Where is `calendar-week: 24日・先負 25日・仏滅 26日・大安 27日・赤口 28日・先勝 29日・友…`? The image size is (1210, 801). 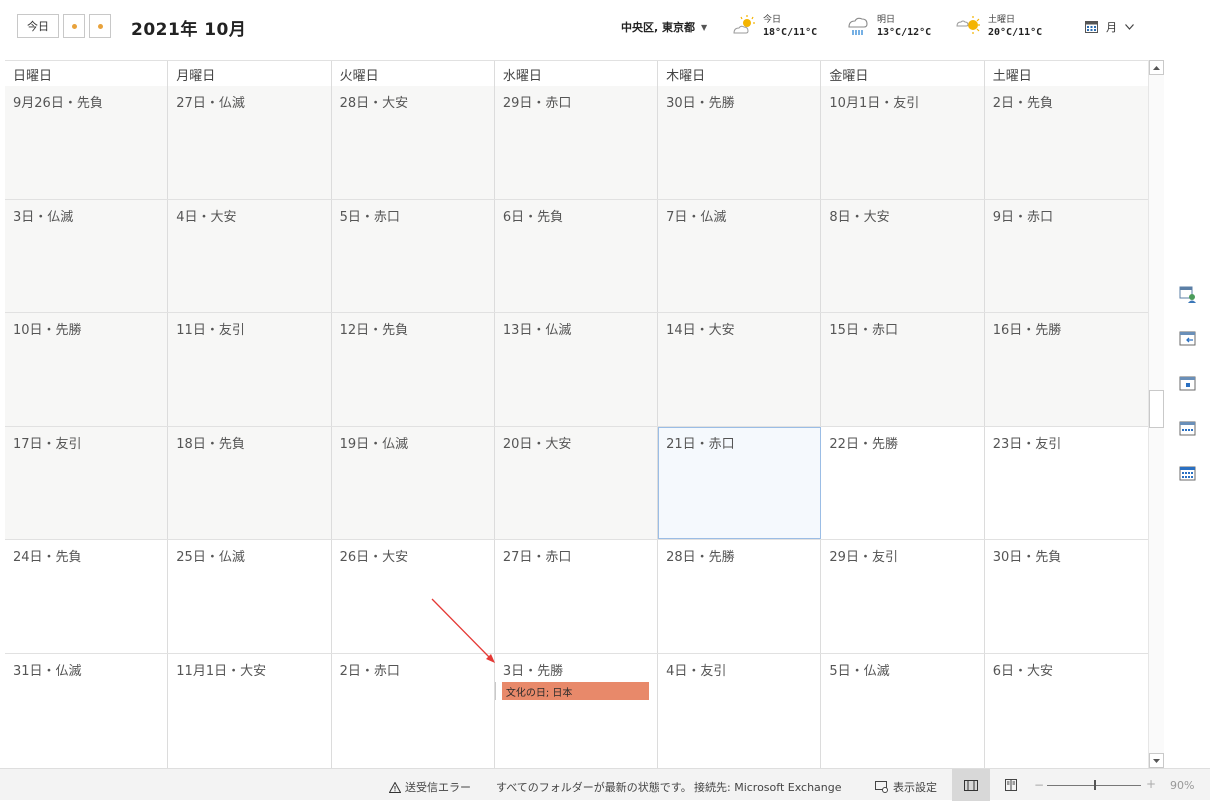
calendar-week: 24日・先負 25日・仏滅 26日・大安 27日・赤口 28日・先勝 29日・友… is located at coordinates (576, 597).